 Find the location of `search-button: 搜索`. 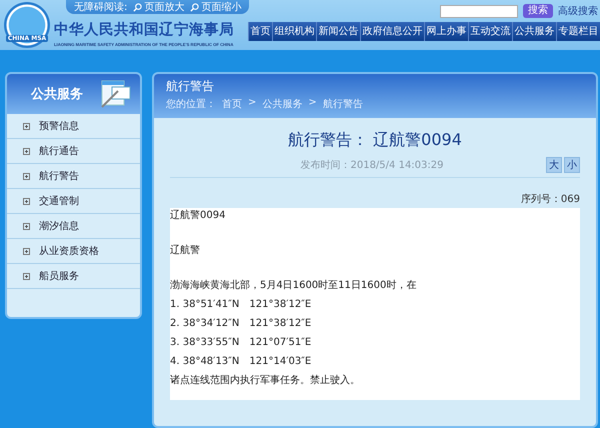

search-button: 搜索 is located at coordinates (538, 11).